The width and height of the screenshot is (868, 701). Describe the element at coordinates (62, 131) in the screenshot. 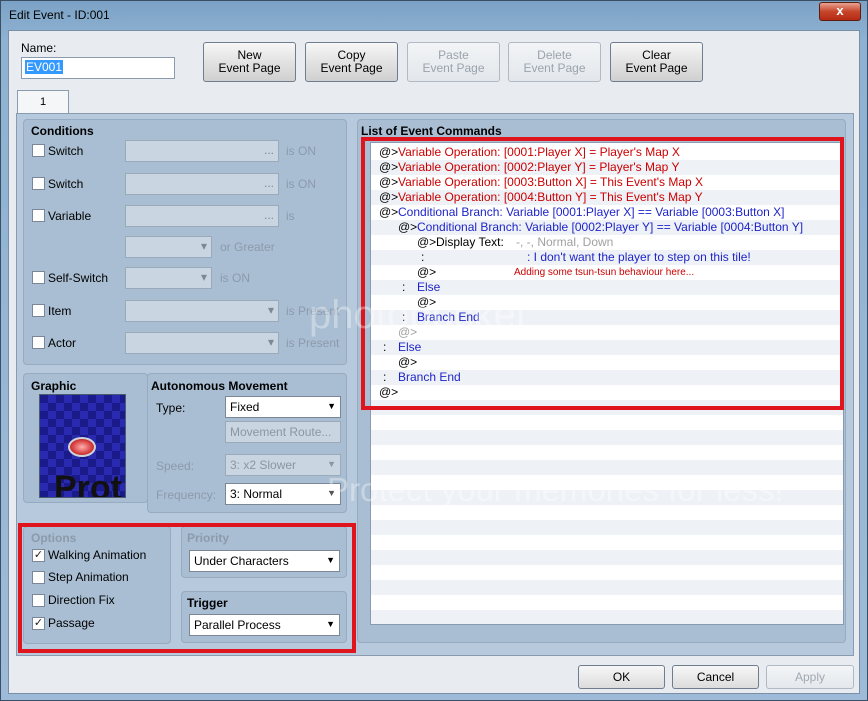

I see `conditions-title: Conditions` at that location.